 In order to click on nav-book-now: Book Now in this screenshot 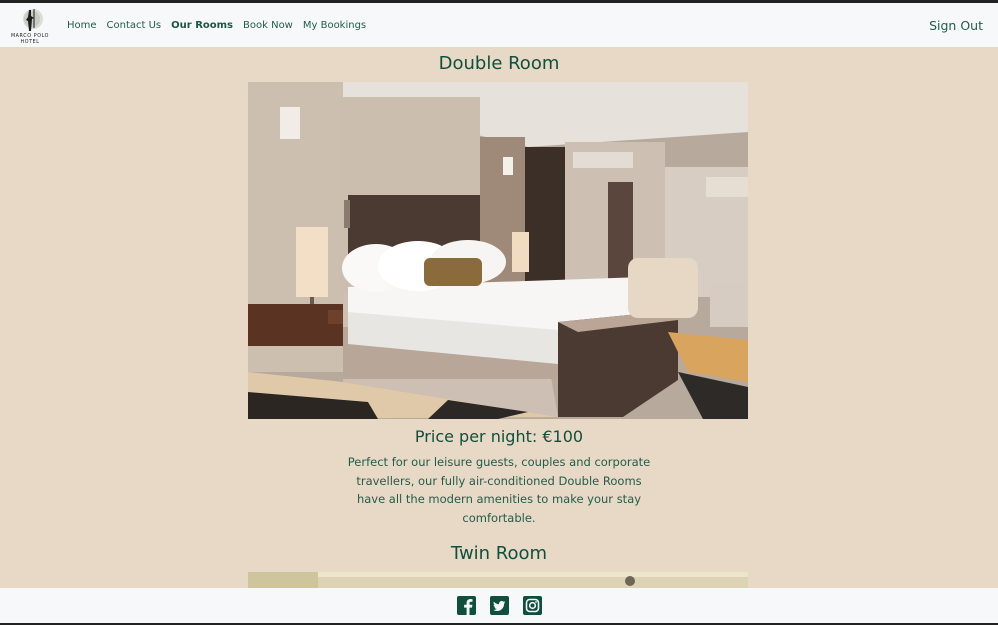, I will do `click(268, 25)`.